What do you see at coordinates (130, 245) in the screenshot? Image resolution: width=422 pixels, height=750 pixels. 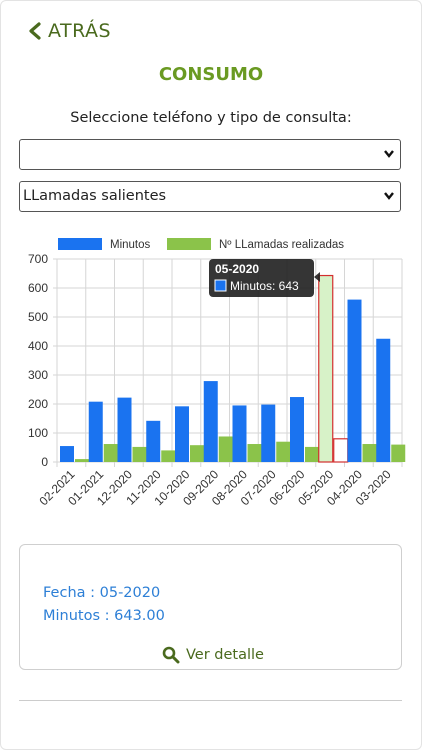 I see `legend-label: Minutos` at bounding box center [130, 245].